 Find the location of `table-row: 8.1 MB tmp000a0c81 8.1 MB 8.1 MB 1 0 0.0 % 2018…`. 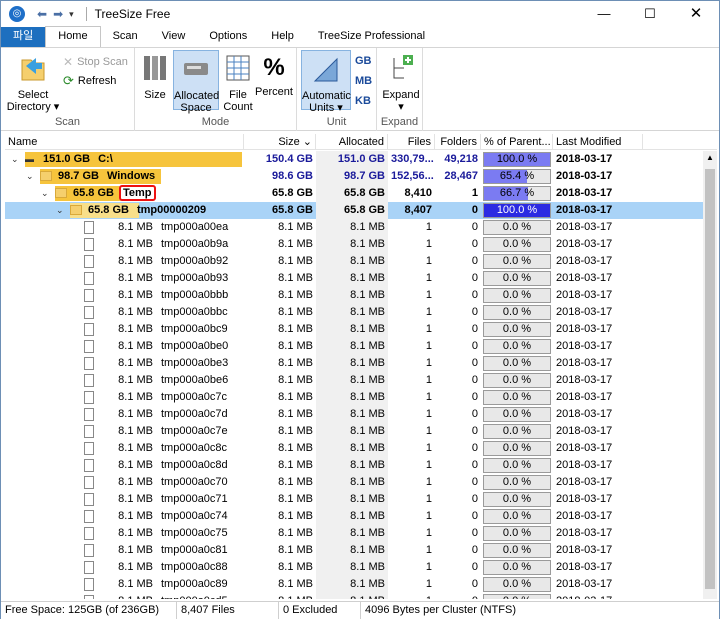

table-row: 8.1 MB tmp000a0c81 8.1 MB 8.1 MB 1 0 0.0 % 2018… is located at coordinates (354, 550).